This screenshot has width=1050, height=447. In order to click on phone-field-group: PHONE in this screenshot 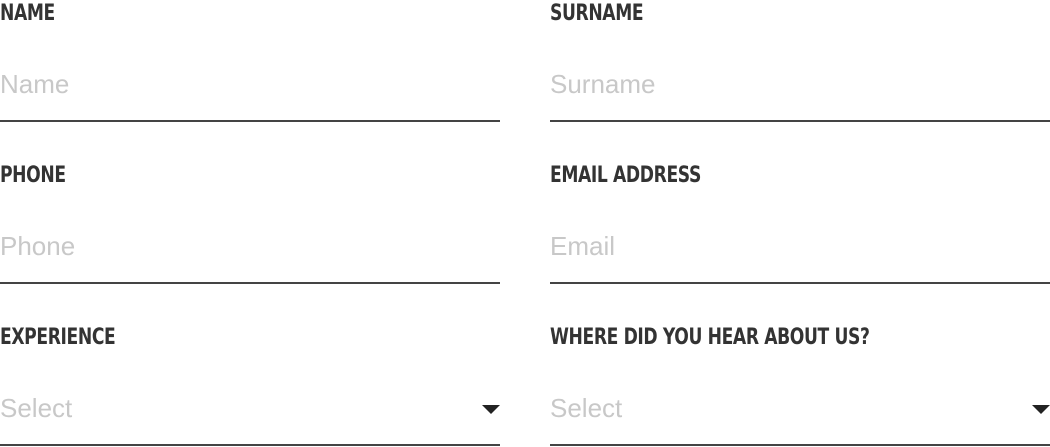, I will do `click(250, 223)`.